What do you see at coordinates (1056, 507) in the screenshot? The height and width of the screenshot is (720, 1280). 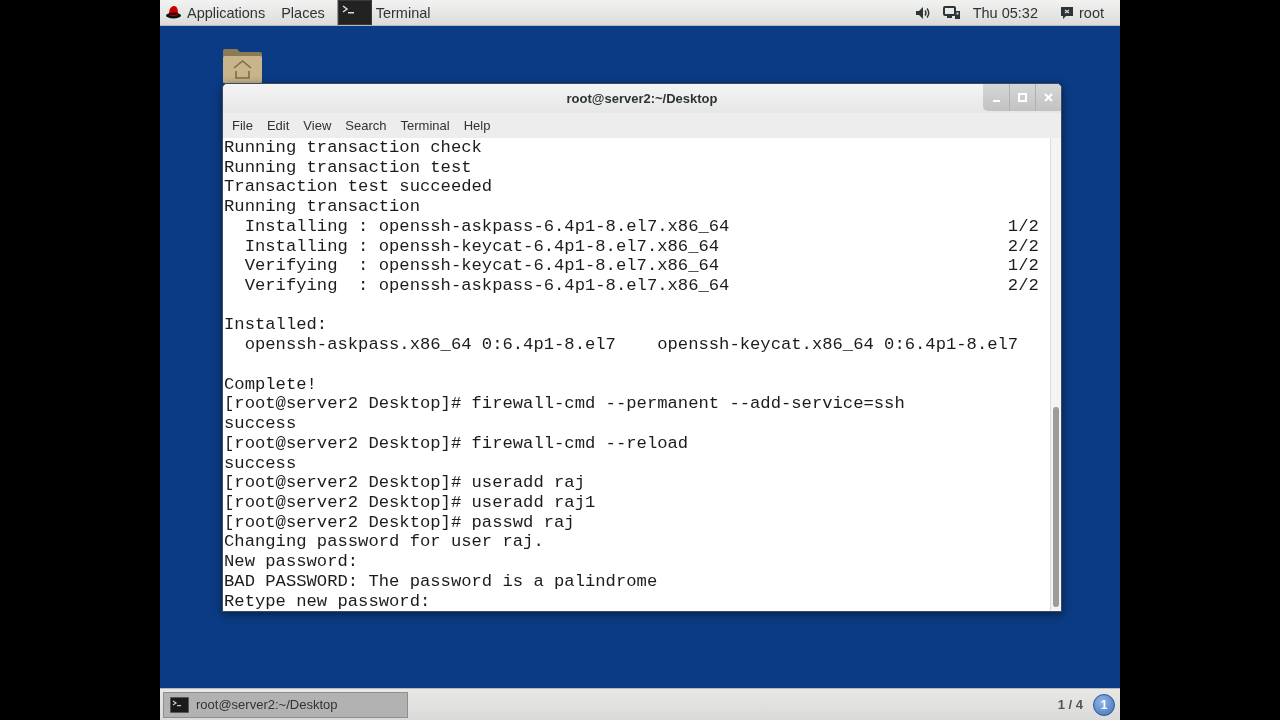 I see `scrollbar-thumb` at bounding box center [1056, 507].